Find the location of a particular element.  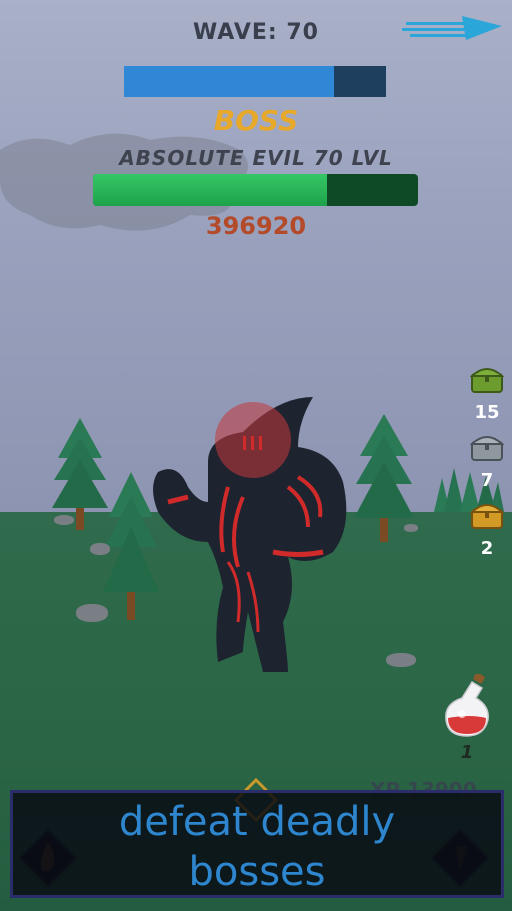

silver-chest-count: 7 is located at coordinates (487, 480).